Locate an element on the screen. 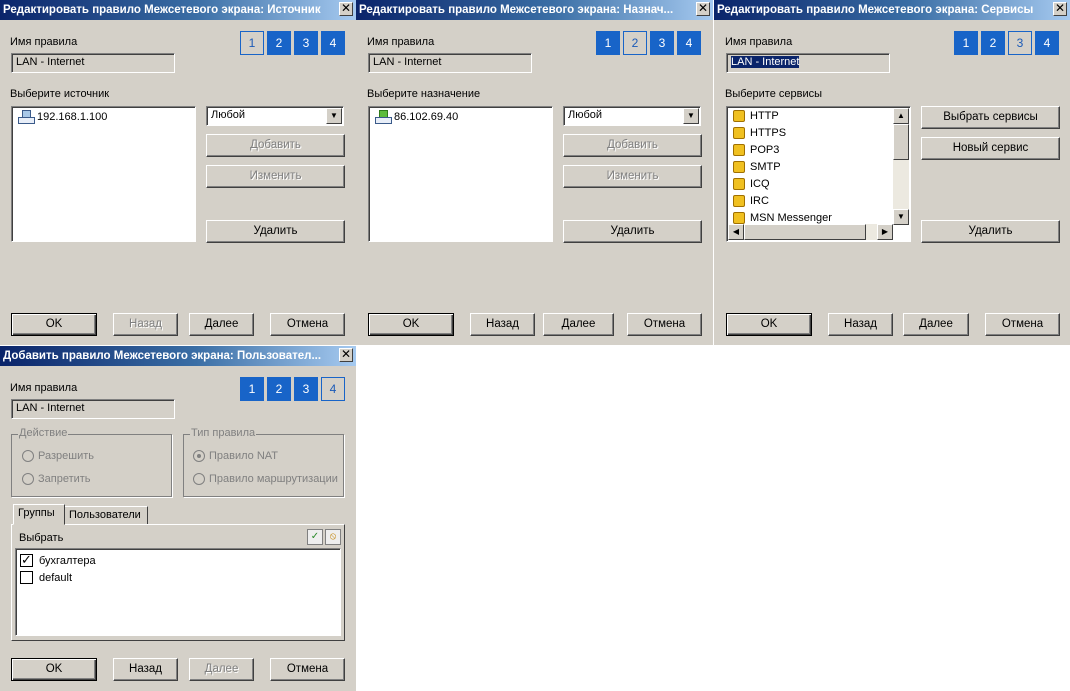 The image size is (1070, 691). destination-list: 86.102.69.40 is located at coordinates (460, 174).